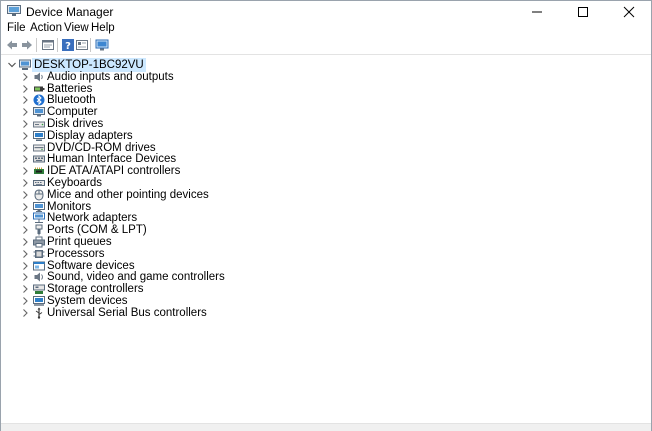 The width and height of the screenshot is (652, 431). I want to click on sound-controller-icon, so click(39, 277).